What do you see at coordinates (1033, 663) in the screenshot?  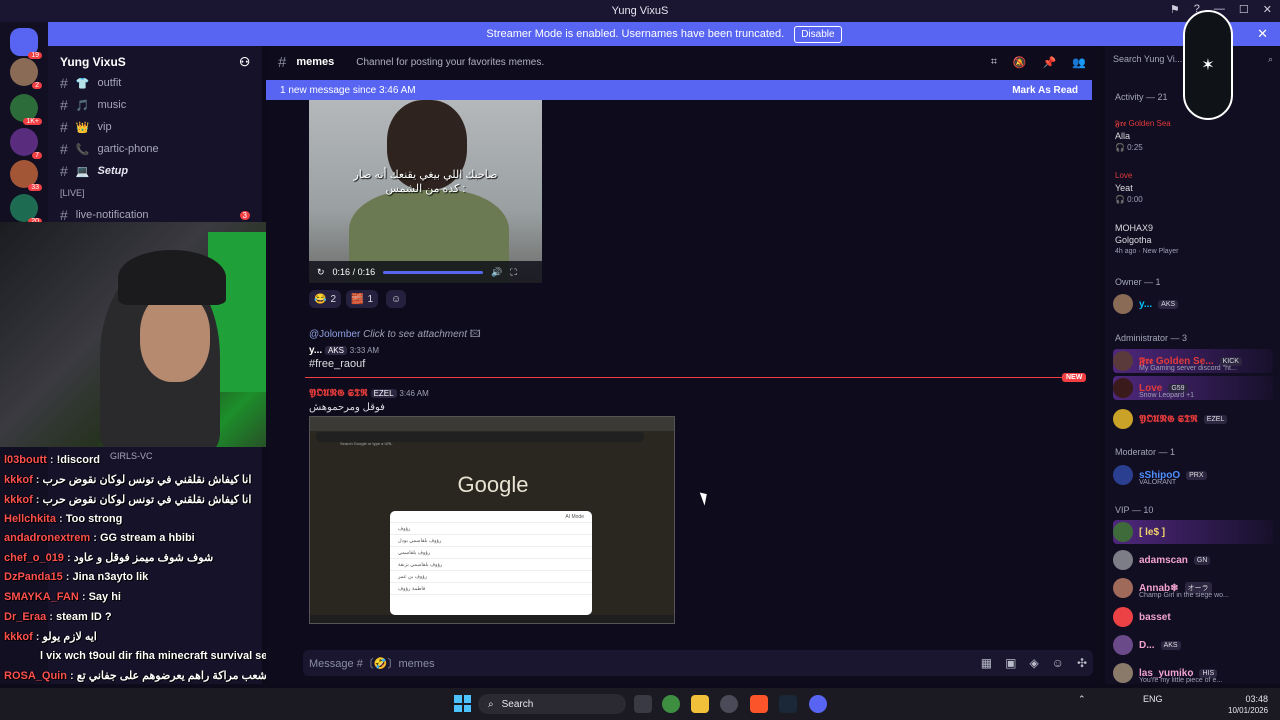 I see `sticker-icon: ◈` at bounding box center [1033, 663].